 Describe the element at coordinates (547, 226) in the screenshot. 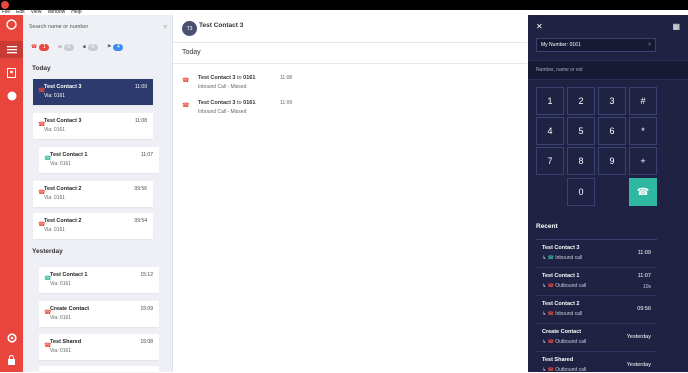

I see `recent-heading: Recent` at that location.